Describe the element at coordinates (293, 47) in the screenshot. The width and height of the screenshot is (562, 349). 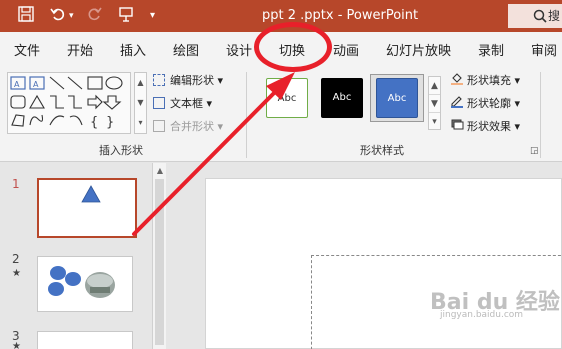
I see `annotation-circle` at that location.